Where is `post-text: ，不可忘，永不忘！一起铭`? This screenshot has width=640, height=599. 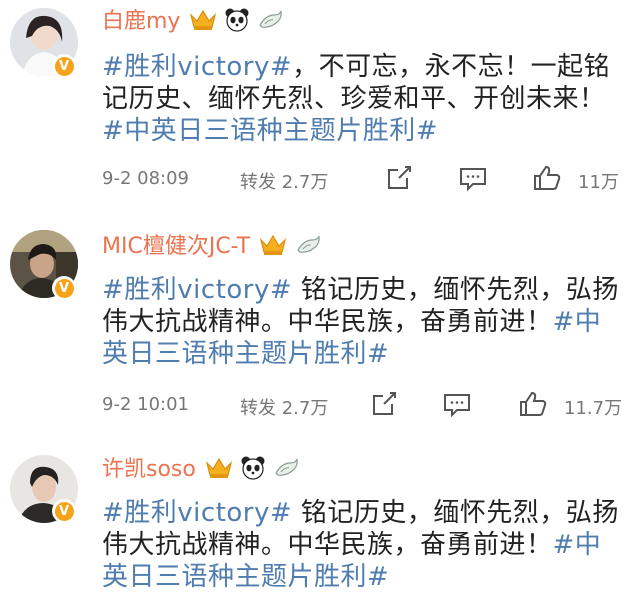 post-text: ，不可忘，永不忘！一起铭 is located at coordinates (451, 67).